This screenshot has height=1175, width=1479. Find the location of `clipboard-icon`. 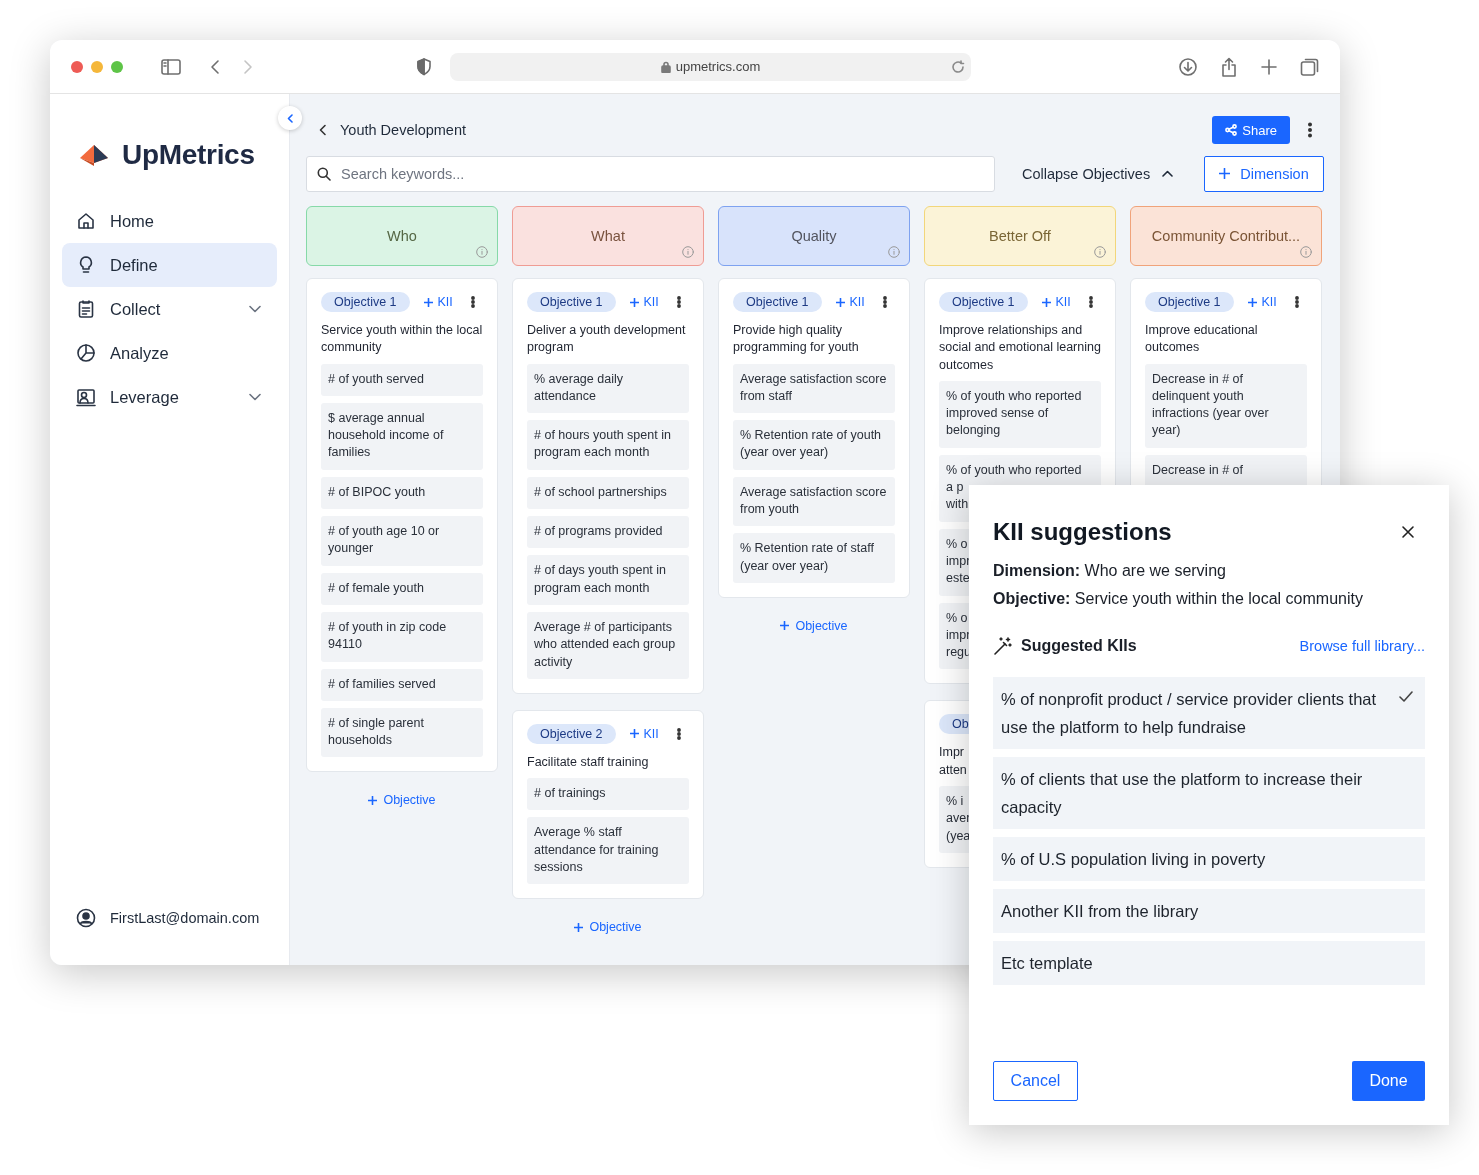

clipboard-icon is located at coordinates (86, 309).